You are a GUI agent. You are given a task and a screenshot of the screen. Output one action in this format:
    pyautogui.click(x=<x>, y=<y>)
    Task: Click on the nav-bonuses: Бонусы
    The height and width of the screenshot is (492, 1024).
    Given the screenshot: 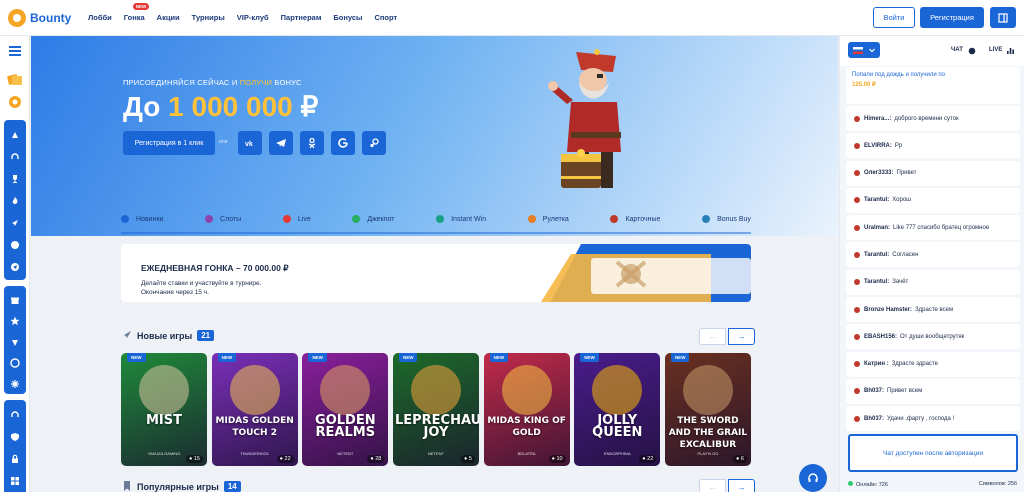 What is the action you would take?
    pyautogui.click(x=347, y=17)
    